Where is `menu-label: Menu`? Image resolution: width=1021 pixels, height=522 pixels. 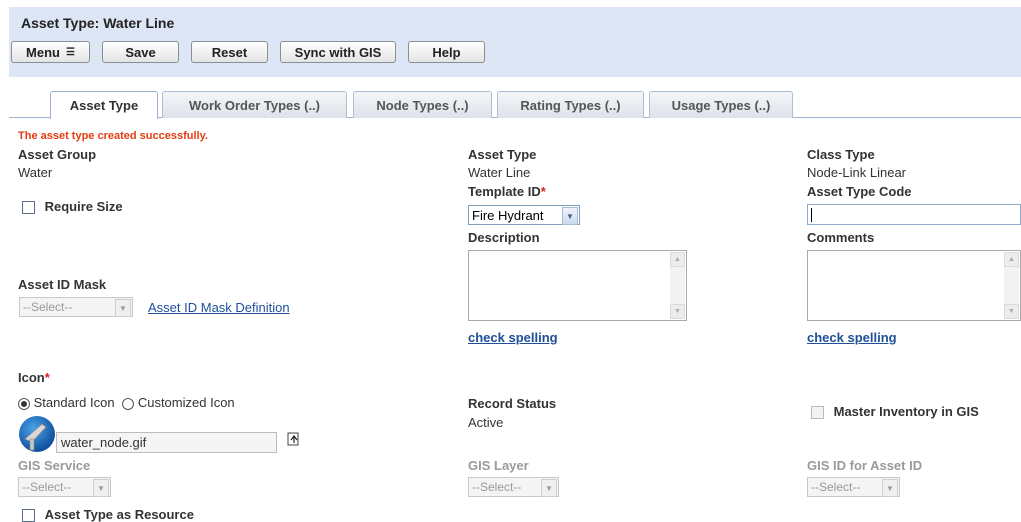
menu-label: Menu is located at coordinates (43, 52).